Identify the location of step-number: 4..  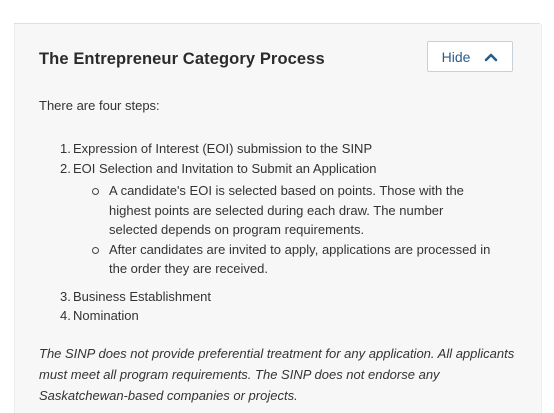
(65, 315).